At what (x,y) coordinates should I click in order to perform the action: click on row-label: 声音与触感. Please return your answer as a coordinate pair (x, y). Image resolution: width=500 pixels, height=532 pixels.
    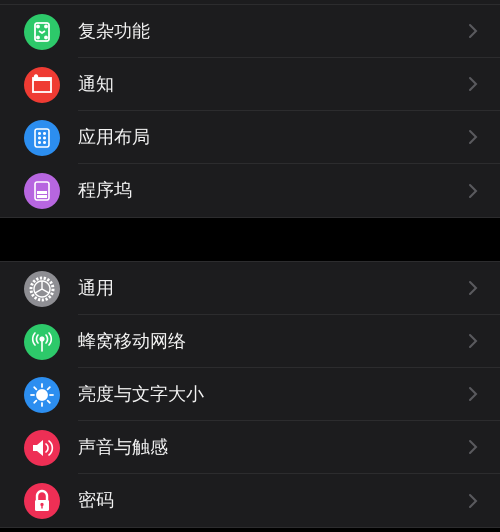
    Looking at the image, I should click on (123, 448).